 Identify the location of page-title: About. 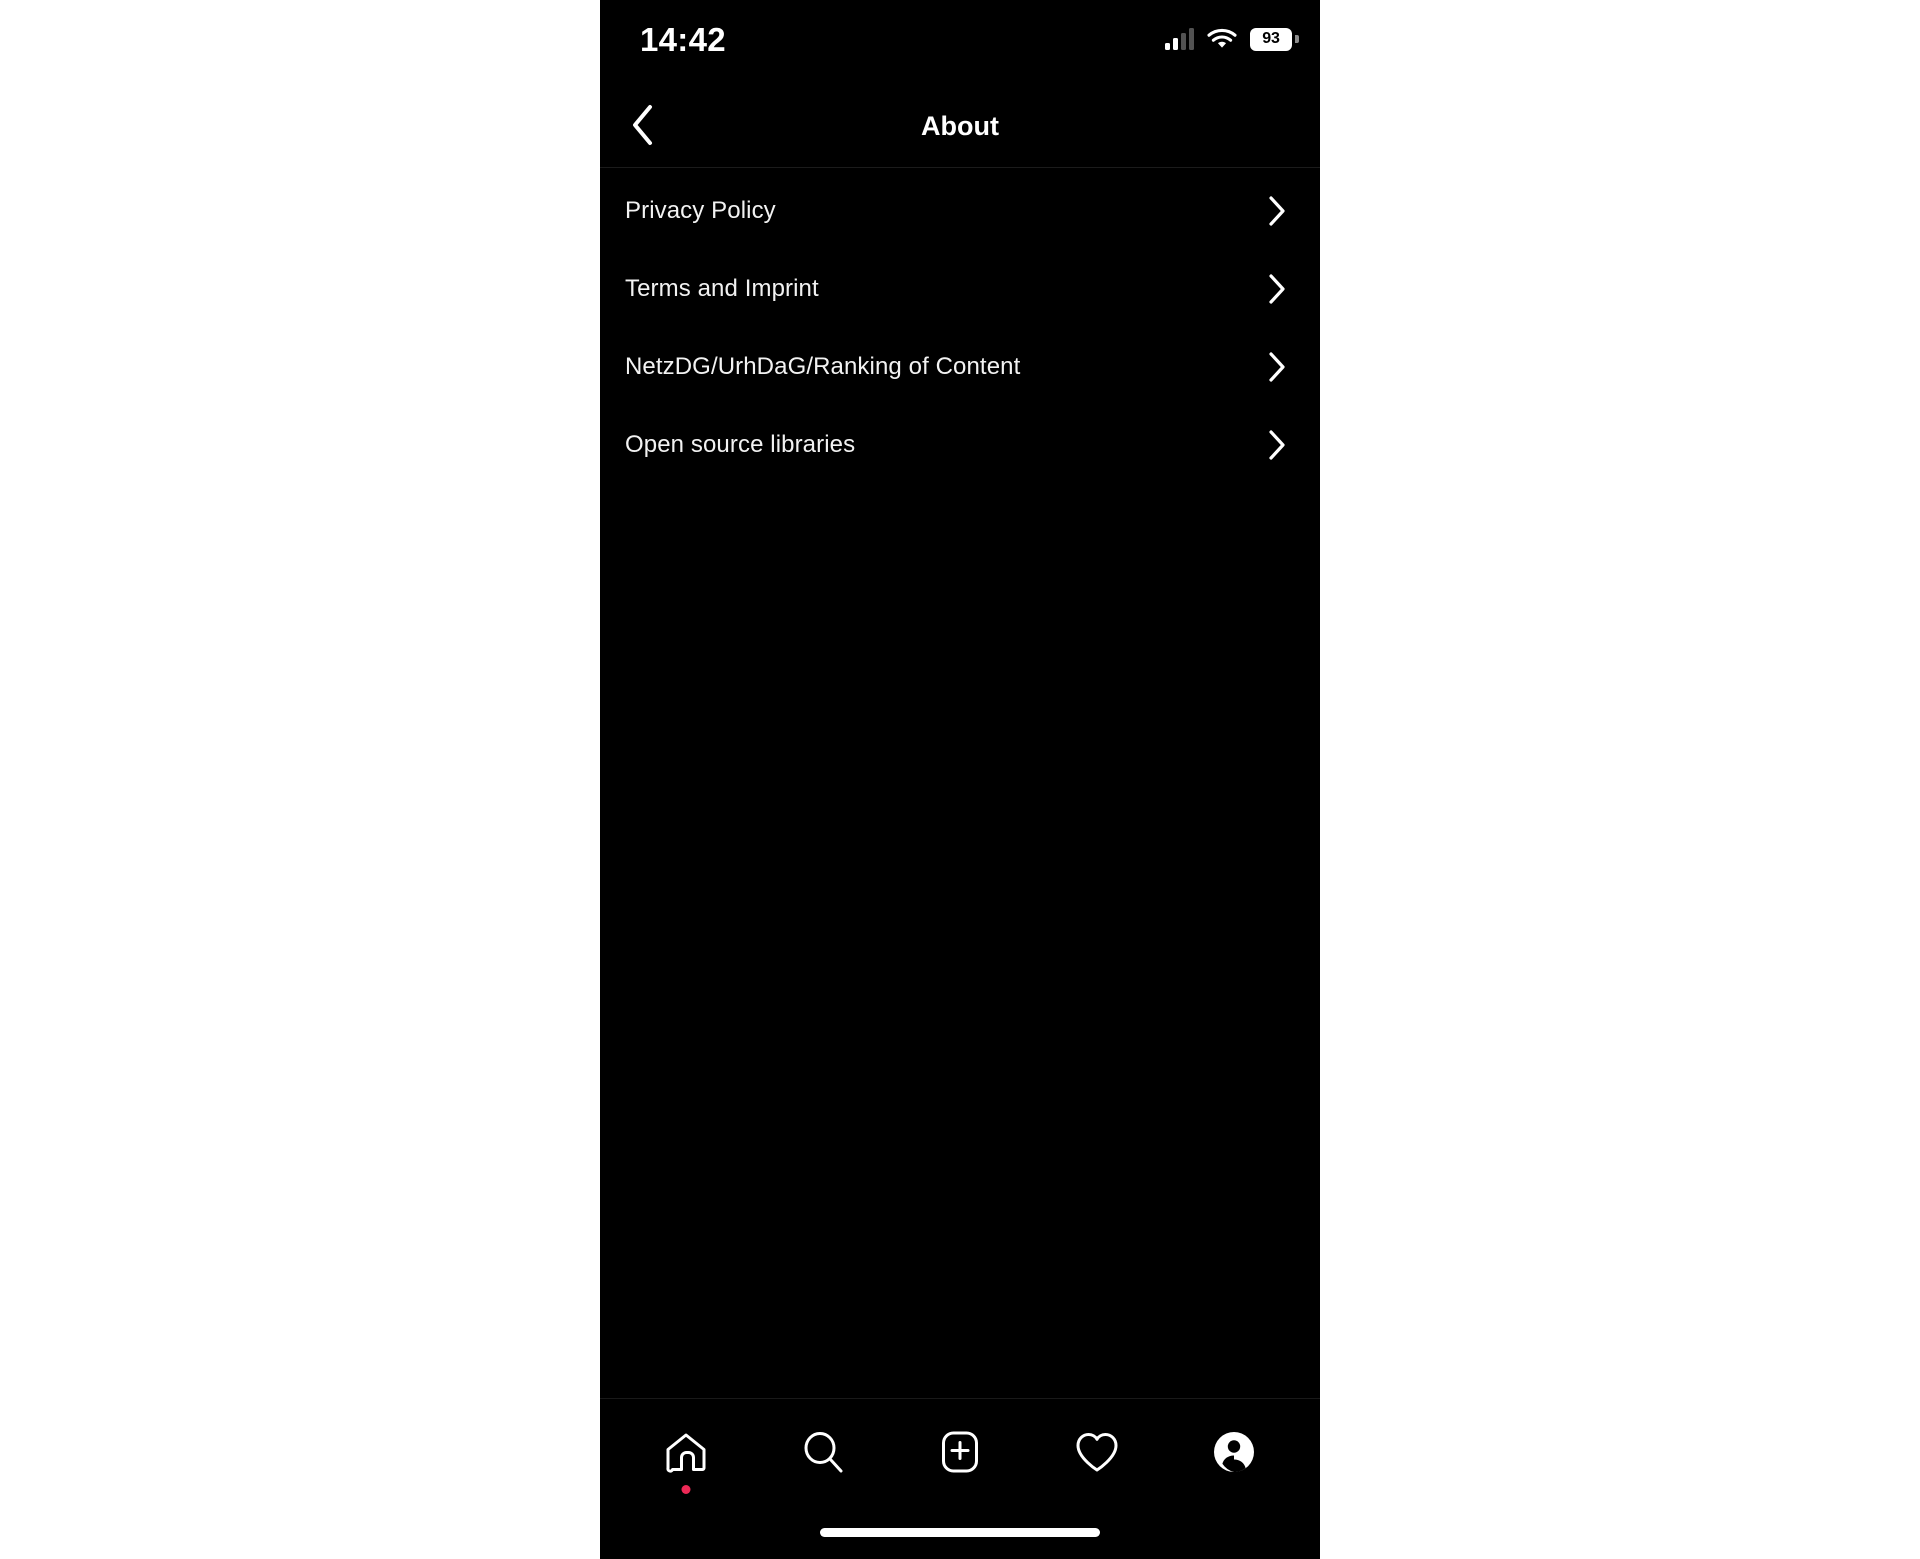
(960, 126).